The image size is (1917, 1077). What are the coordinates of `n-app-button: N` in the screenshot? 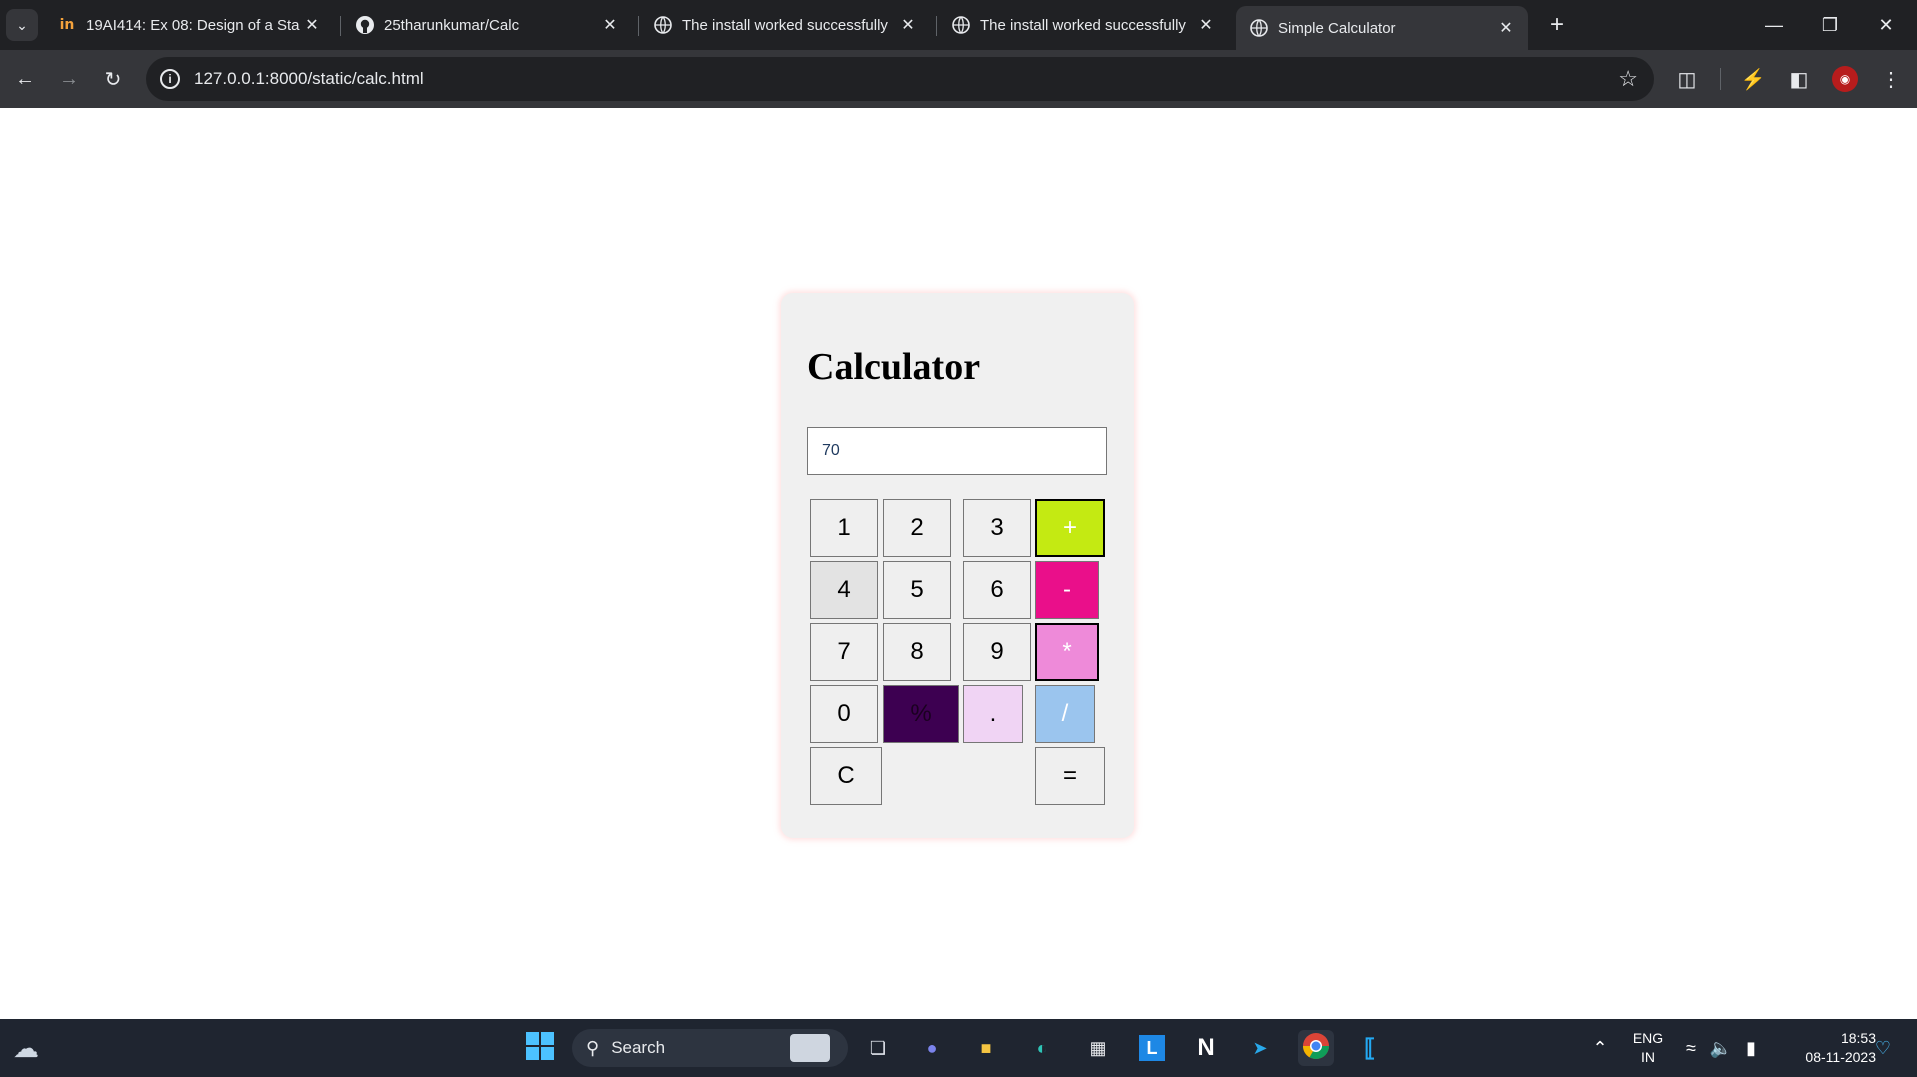 It's located at (1206, 1048).